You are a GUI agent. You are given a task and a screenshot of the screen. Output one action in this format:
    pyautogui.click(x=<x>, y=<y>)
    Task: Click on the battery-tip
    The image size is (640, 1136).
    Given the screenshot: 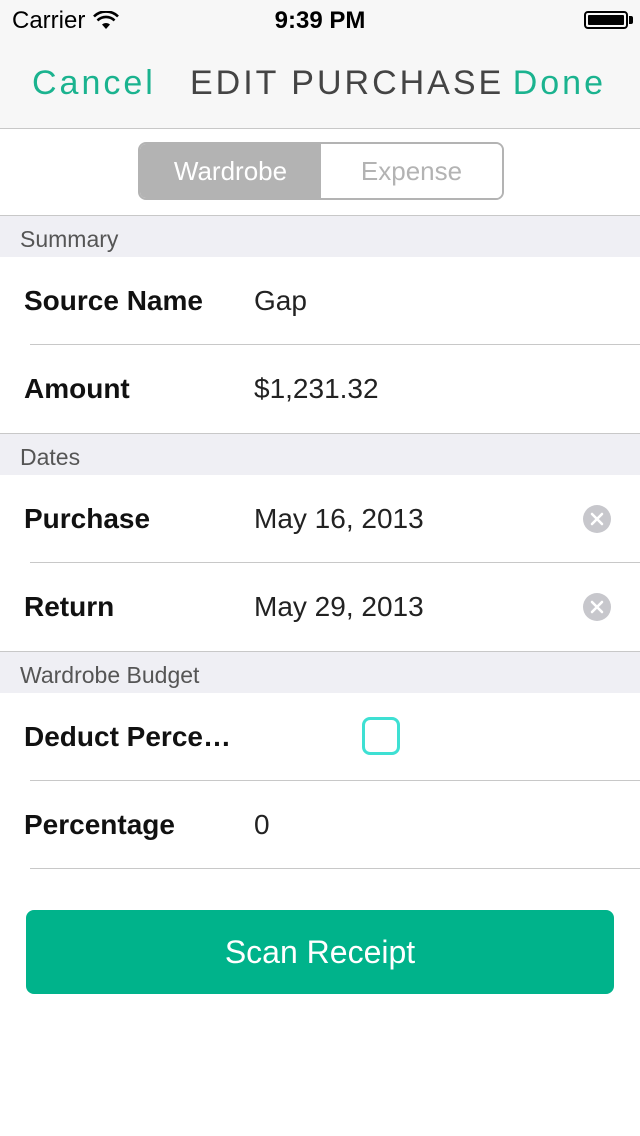 What is the action you would take?
    pyautogui.click(x=631, y=20)
    